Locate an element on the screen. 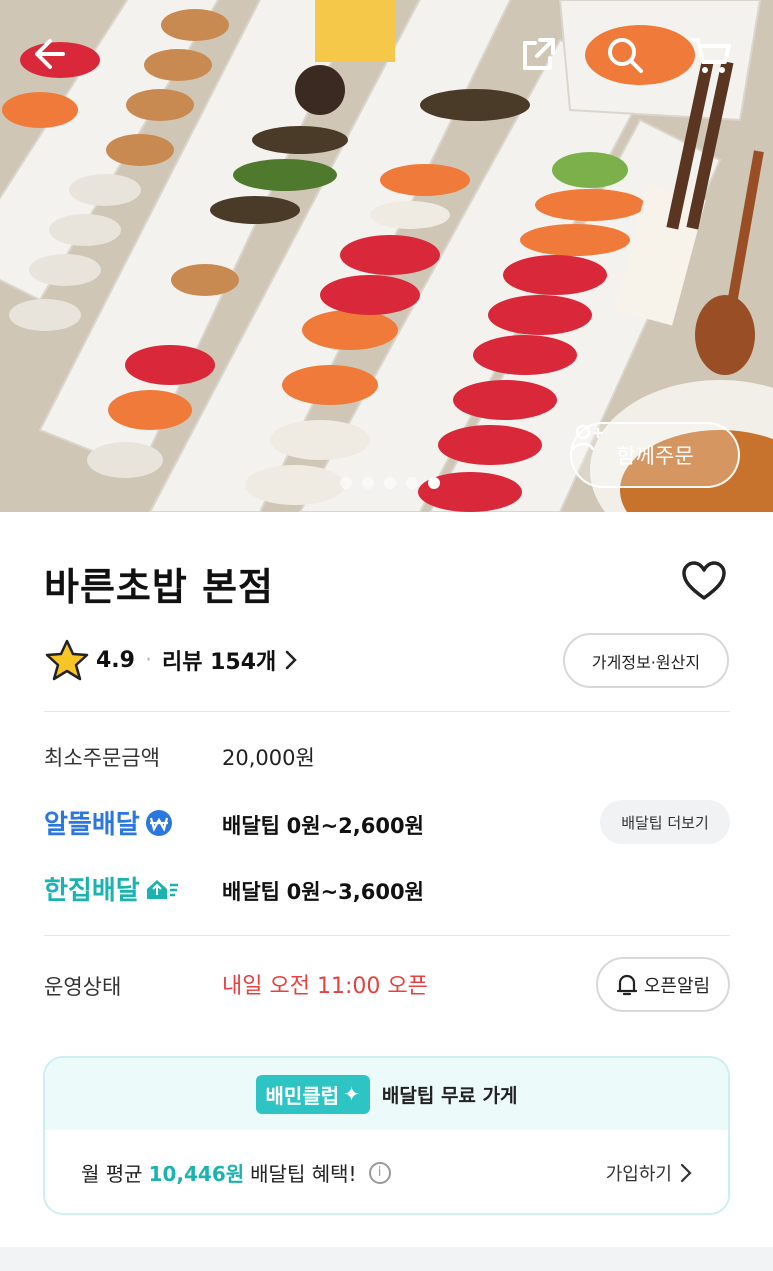  more-tips-button: 배달팁 더보기 is located at coordinates (665, 822).